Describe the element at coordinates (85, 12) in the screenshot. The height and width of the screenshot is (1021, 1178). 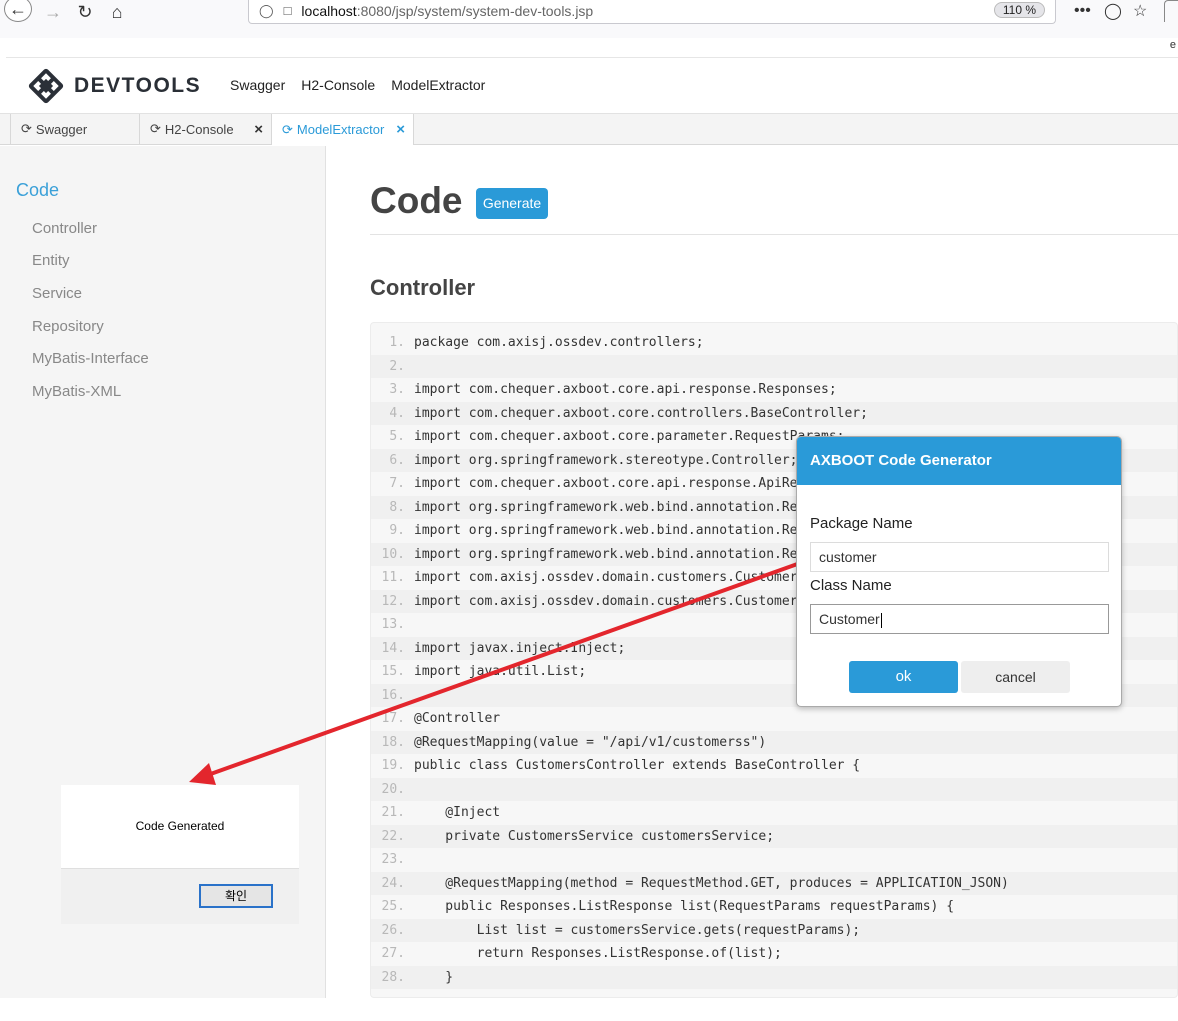
I see `reload-icon: ↻` at that location.